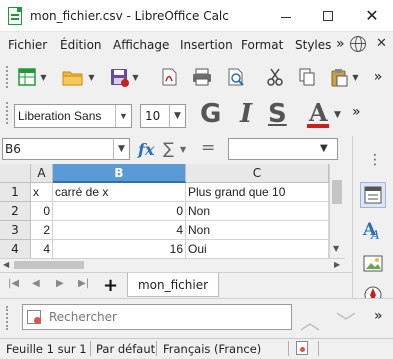 The width and height of the screenshot is (393, 359). Describe the element at coordinates (153, 116) in the screenshot. I see `font-size-value: 10` at that location.